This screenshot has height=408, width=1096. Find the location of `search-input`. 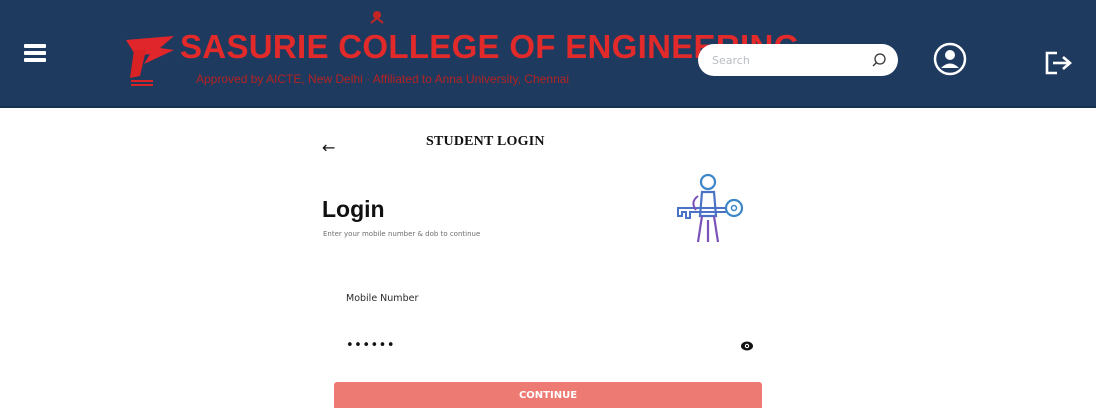

search-input is located at coordinates (787, 60).